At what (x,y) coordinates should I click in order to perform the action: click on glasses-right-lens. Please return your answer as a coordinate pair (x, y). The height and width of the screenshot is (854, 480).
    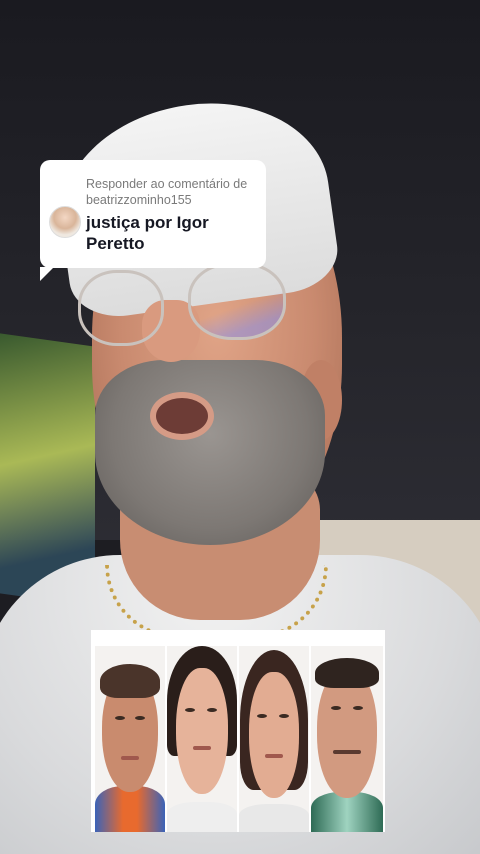
    Looking at the image, I should click on (237, 301).